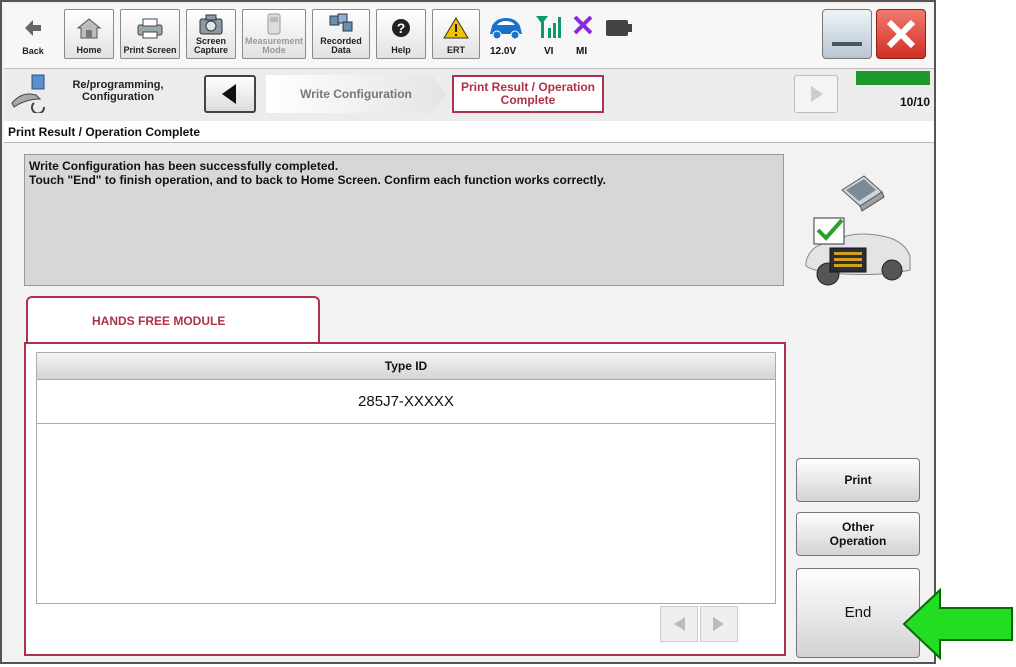 This screenshot has width=1016, height=667. I want to click on mi-label: MI, so click(582, 51).